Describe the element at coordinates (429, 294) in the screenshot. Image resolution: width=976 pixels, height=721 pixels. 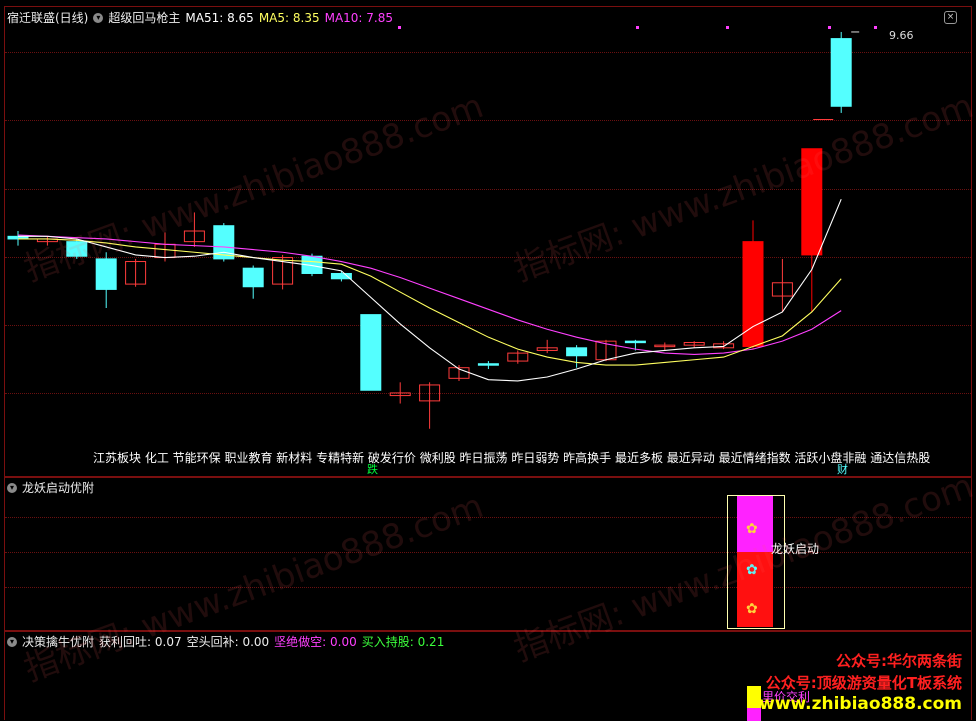
I see `ma51-line` at that location.